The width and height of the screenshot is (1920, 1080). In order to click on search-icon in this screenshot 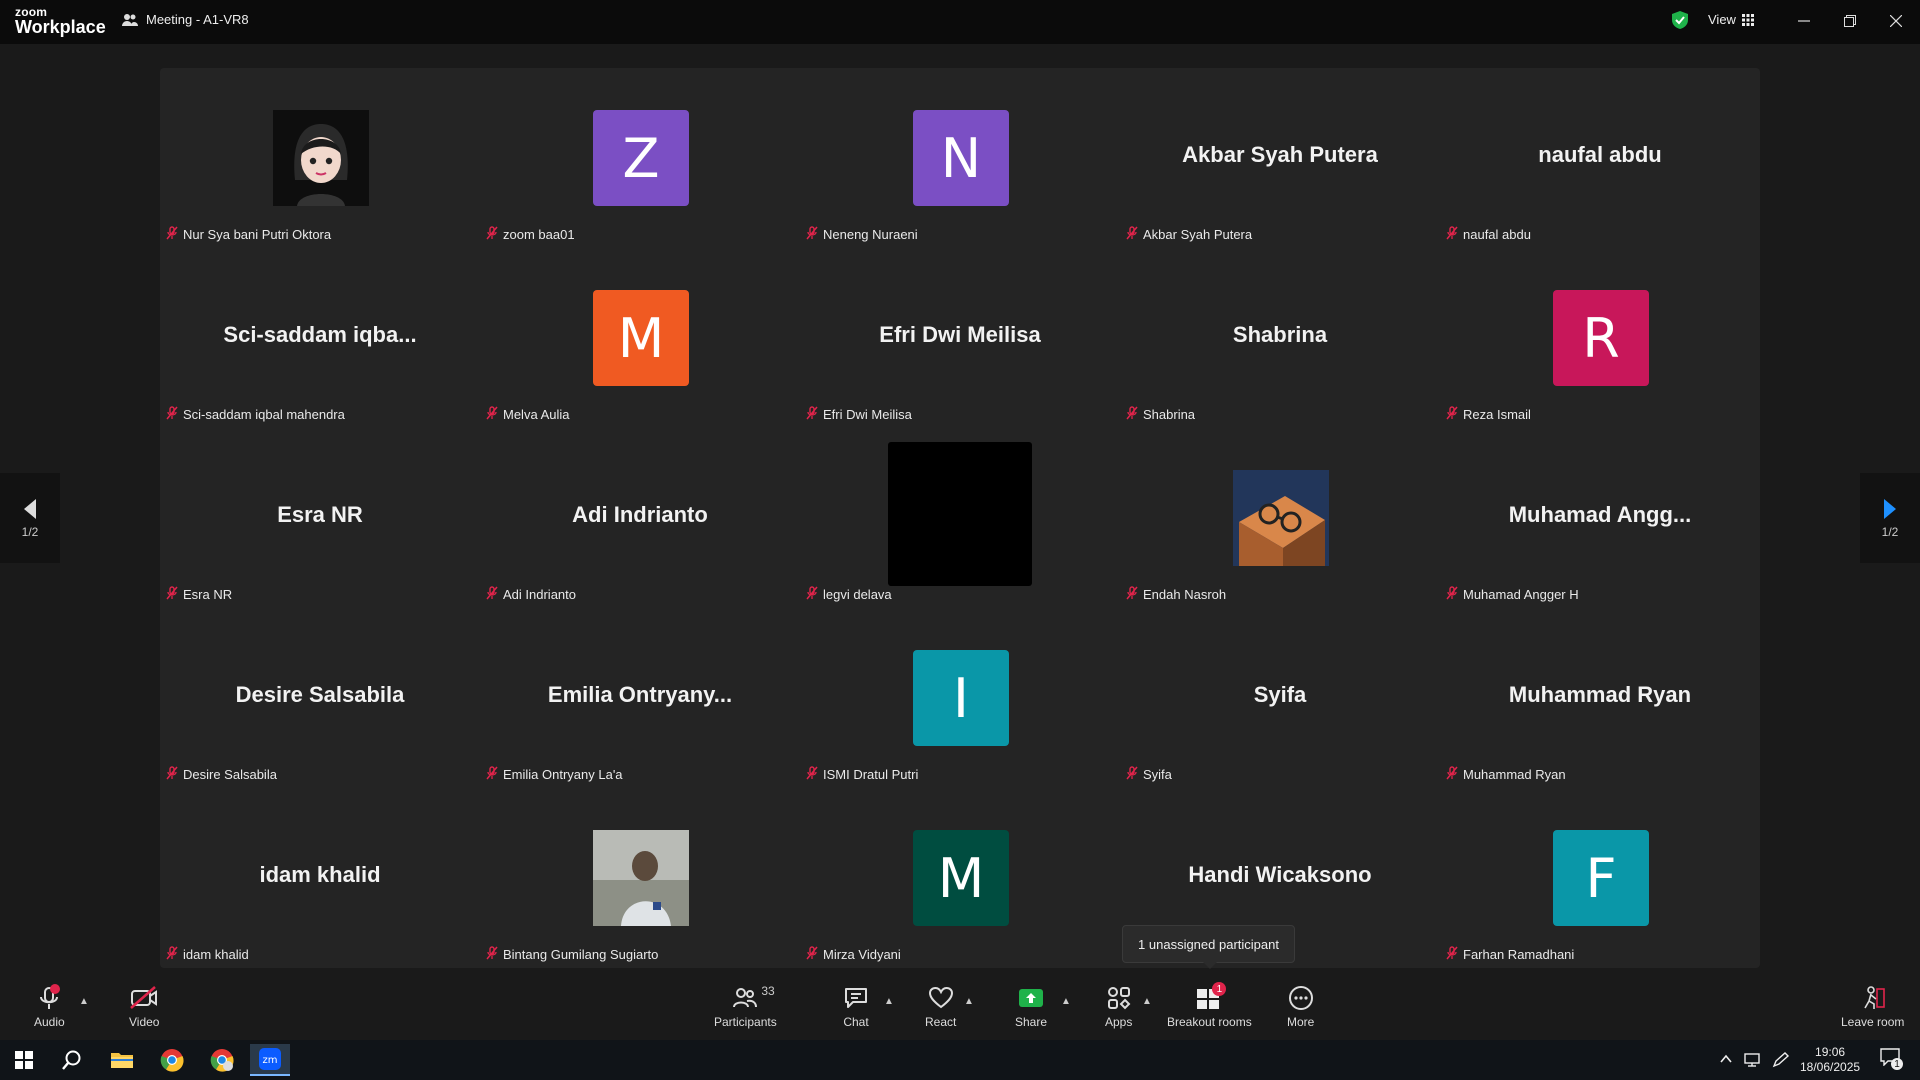, I will do `click(71, 1060)`.